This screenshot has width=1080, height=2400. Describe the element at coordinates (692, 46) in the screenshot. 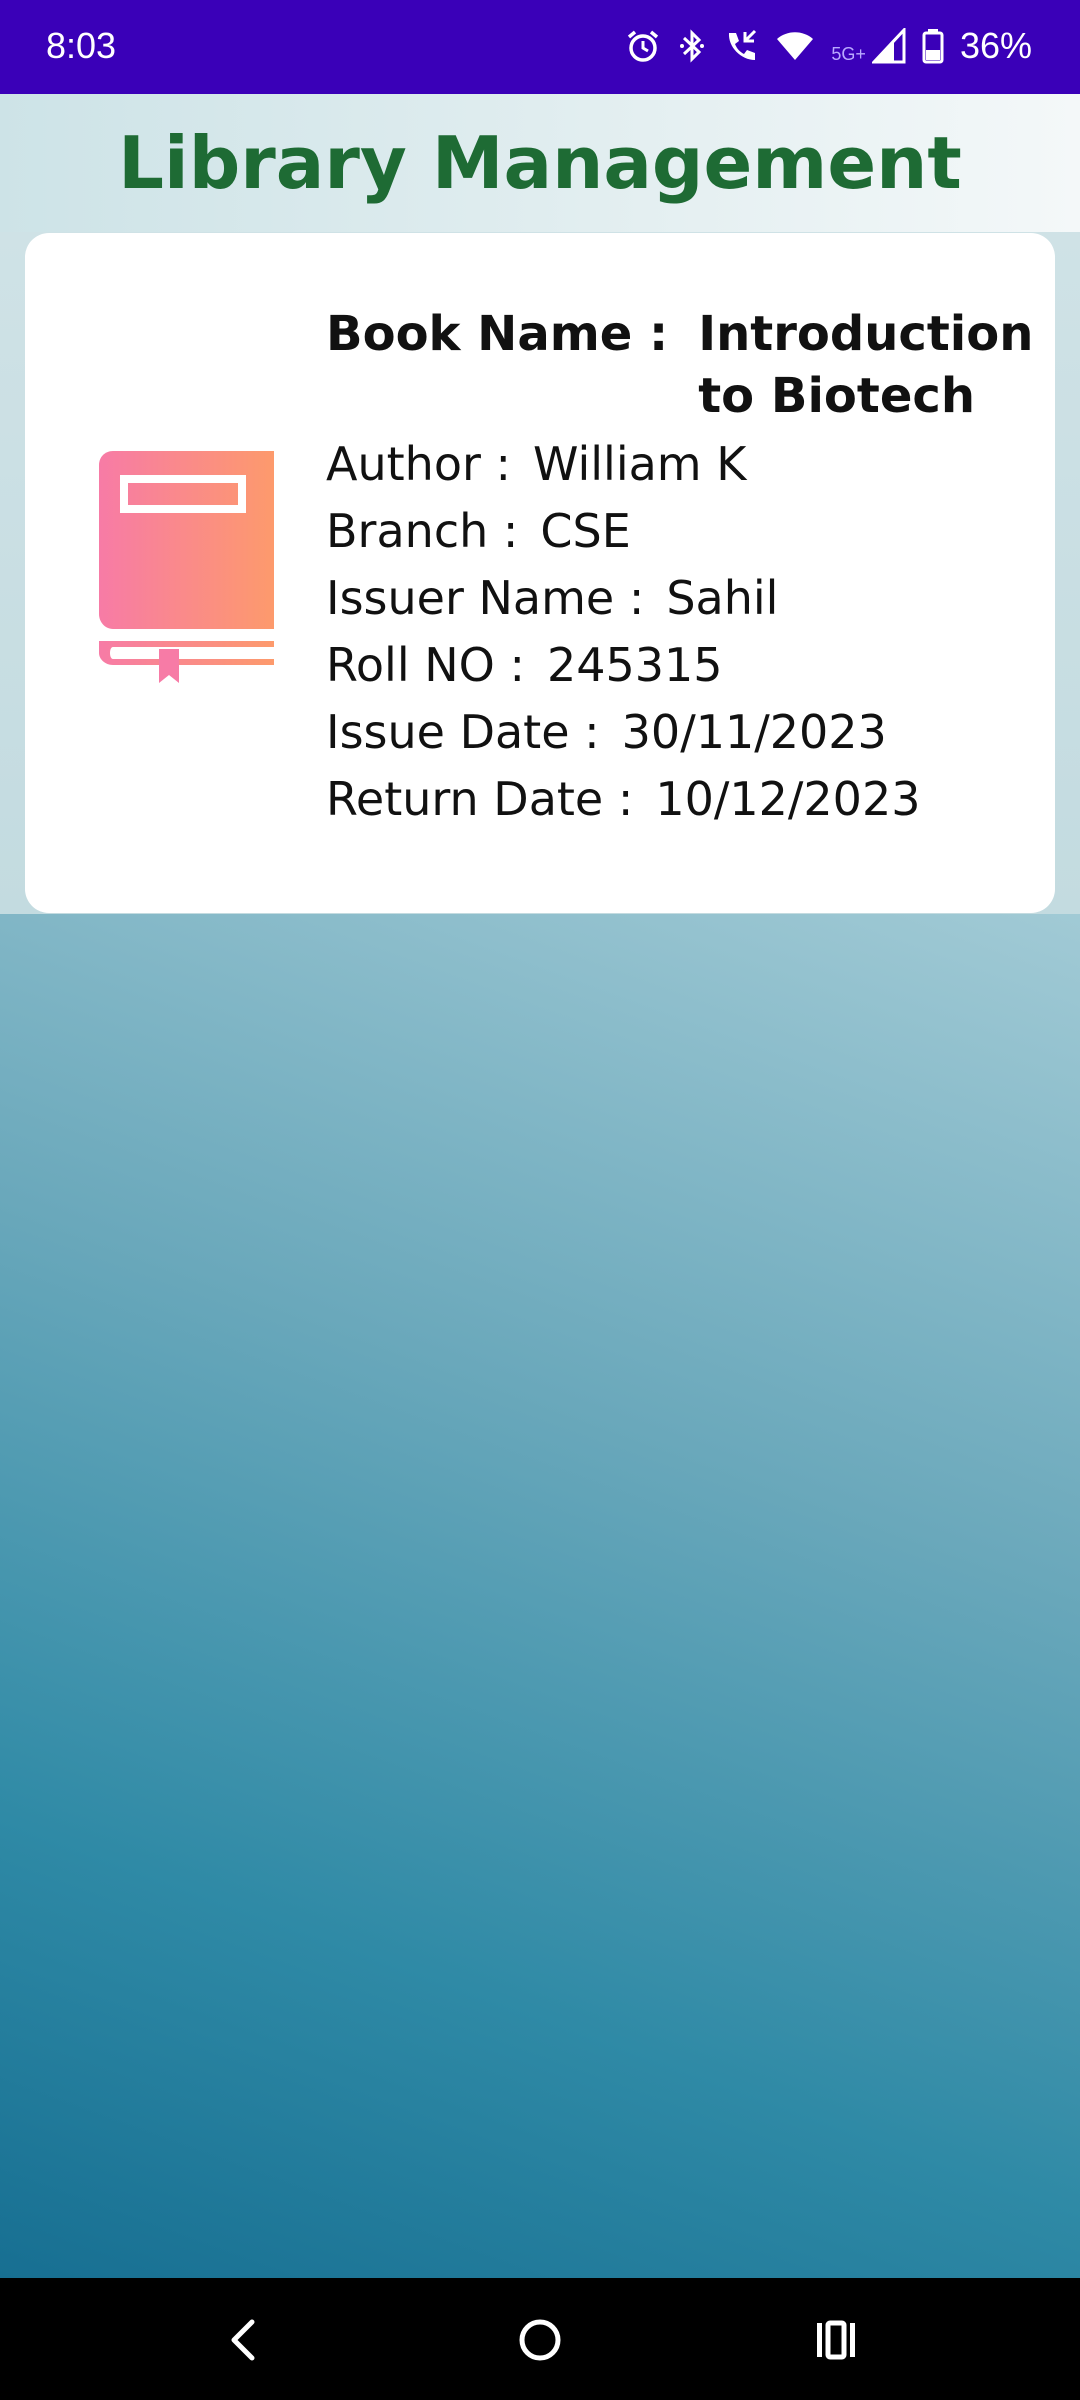

I see `bluetooth-icon` at that location.